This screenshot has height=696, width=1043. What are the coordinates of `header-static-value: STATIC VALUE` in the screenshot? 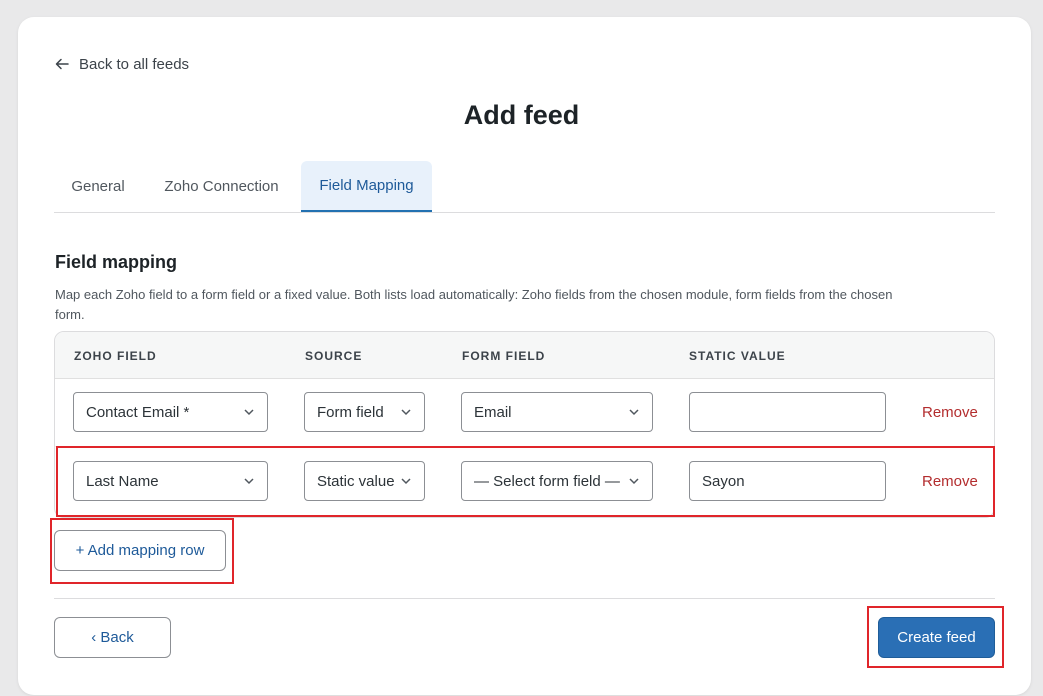 It's located at (737, 356).